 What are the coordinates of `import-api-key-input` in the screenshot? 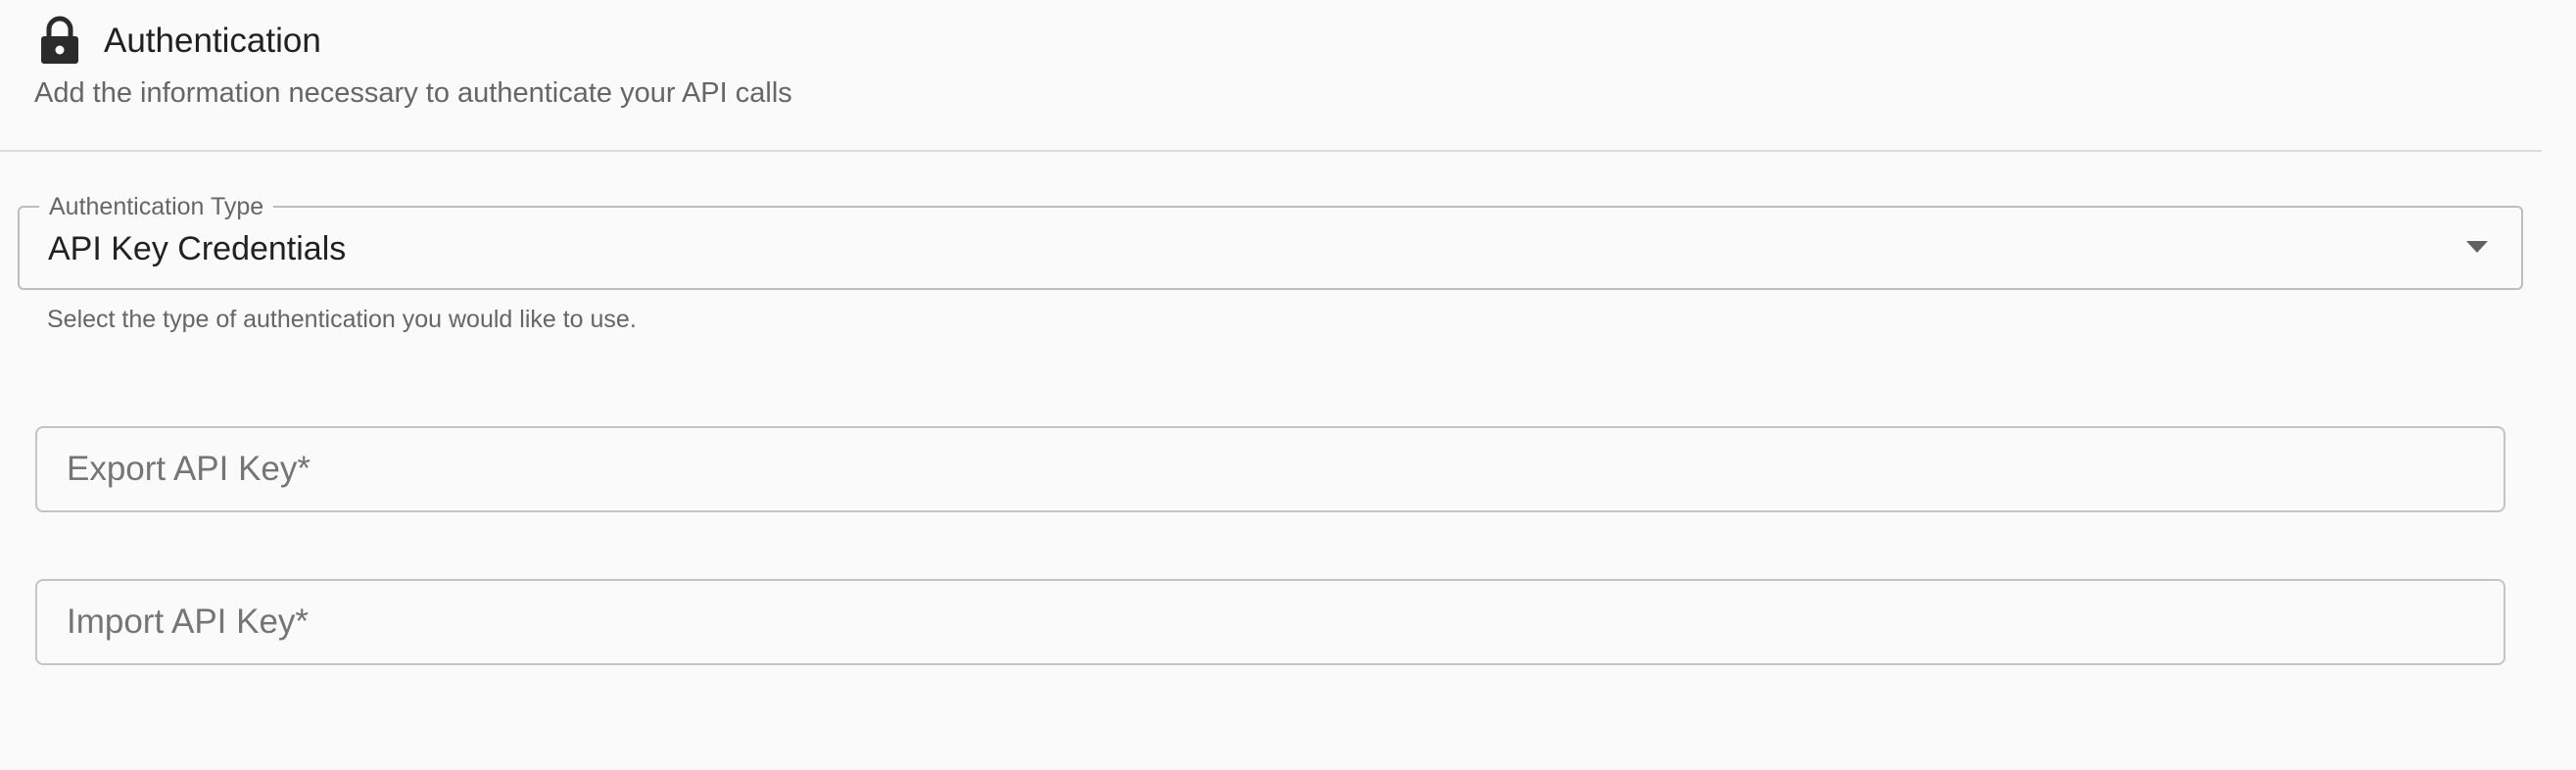 It's located at (1271, 622).